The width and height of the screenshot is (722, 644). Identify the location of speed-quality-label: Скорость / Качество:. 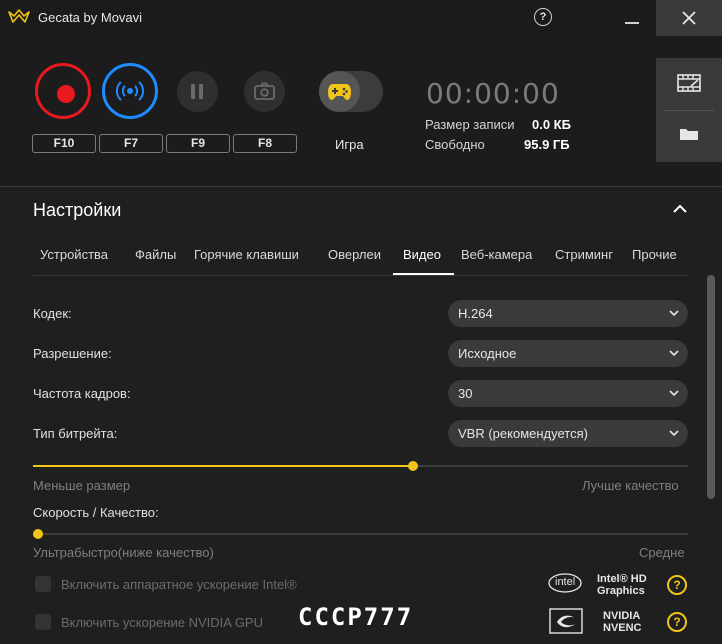
(96, 512).